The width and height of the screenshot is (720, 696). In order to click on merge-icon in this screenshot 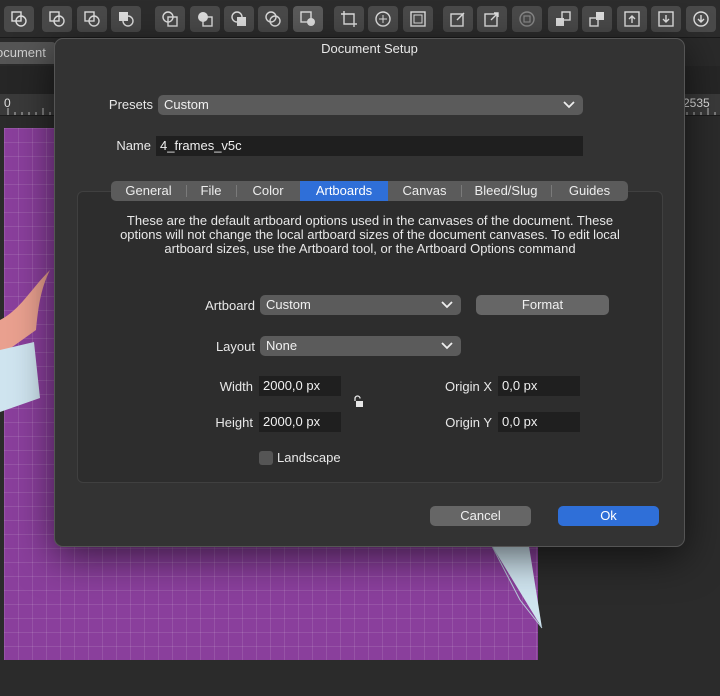, I will do `click(239, 19)`.